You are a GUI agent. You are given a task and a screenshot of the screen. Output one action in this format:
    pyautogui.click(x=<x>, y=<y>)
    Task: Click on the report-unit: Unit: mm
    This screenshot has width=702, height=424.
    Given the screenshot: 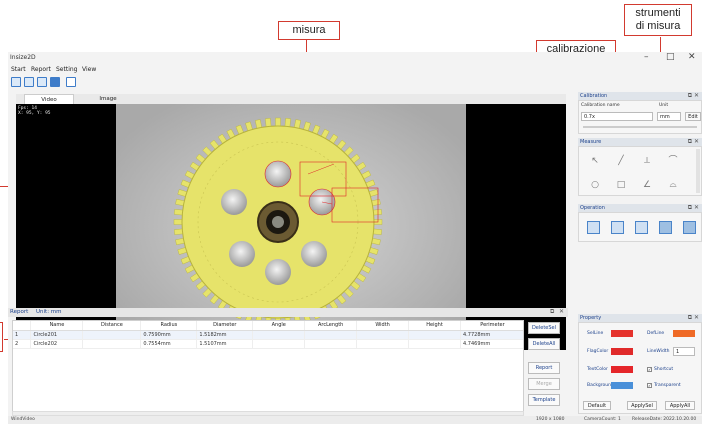 What is the action you would take?
    pyautogui.click(x=49, y=312)
    